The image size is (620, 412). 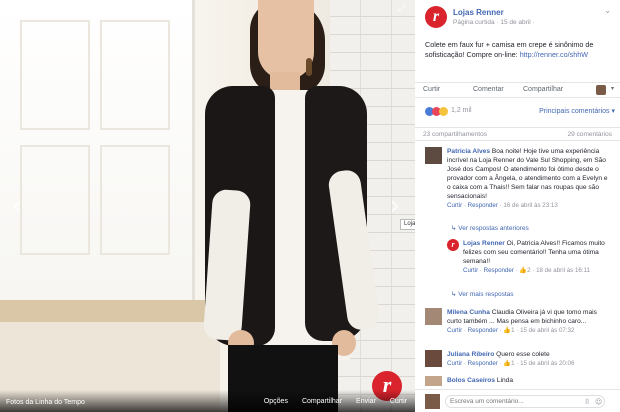 What do you see at coordinates (577, 111) in the screenshot?
I see `comments-filter: Principais comentários ▾` at bounding box center [577, 111].